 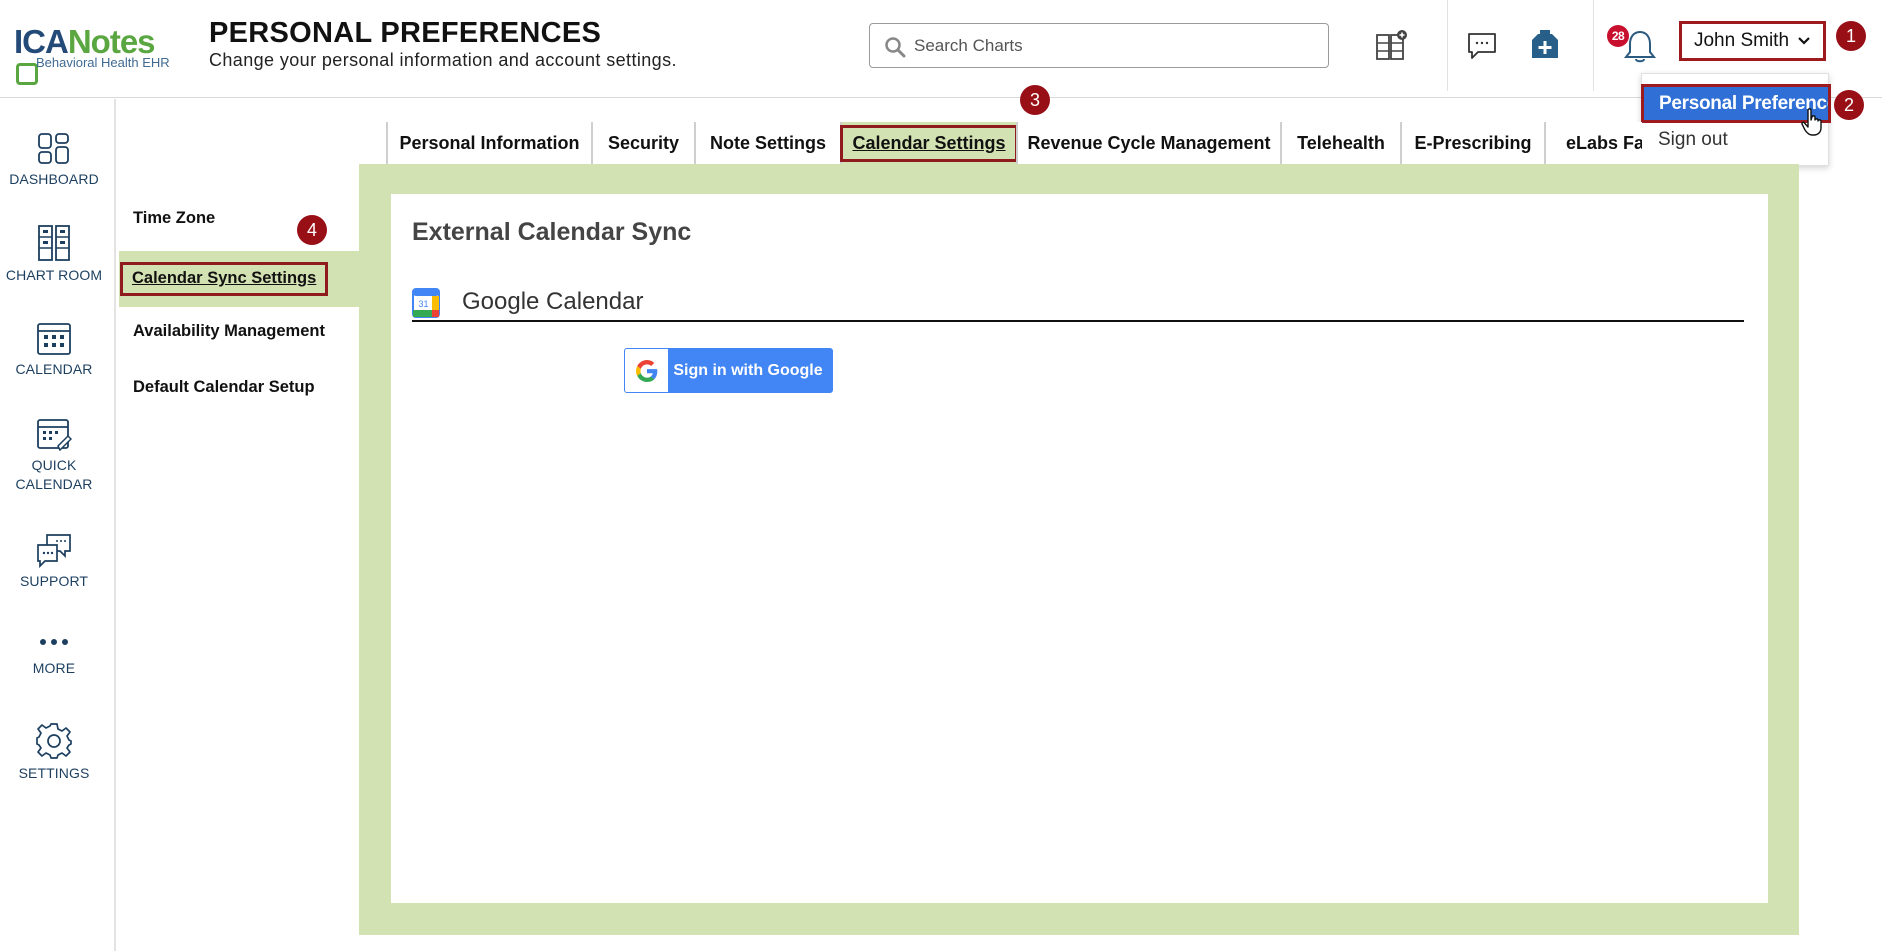 I want to click on user-name: John Smith, so click(x=1741, y=40).